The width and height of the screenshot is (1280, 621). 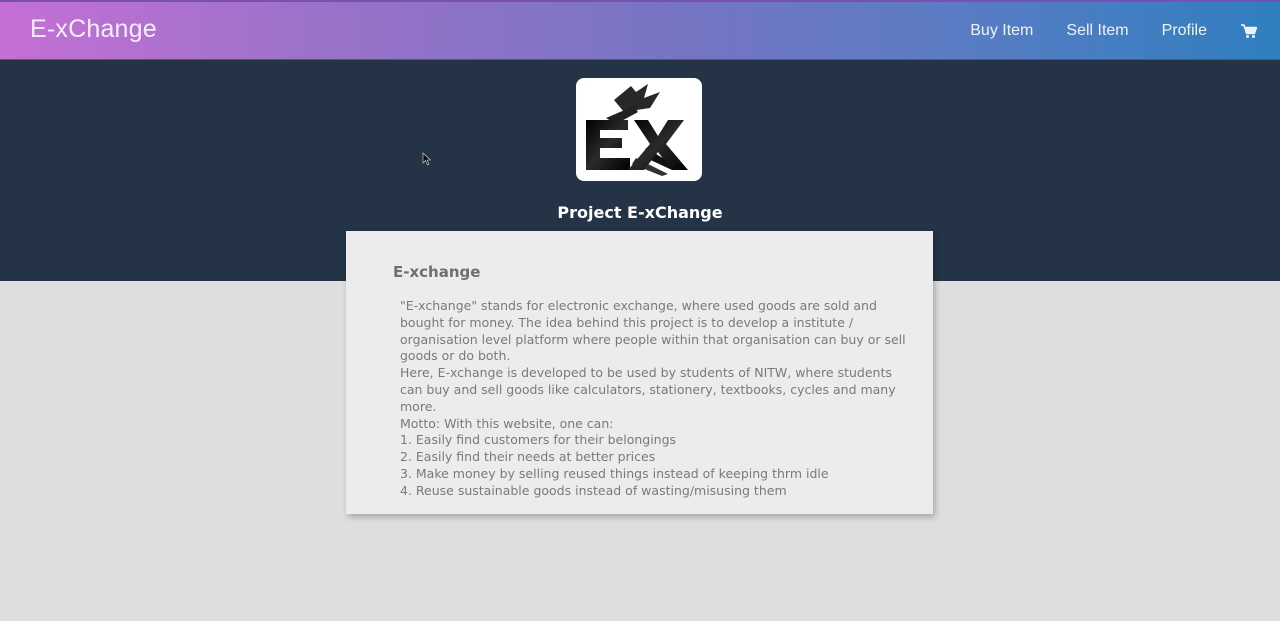 What do you see at coordinates (640, 30) in the screenshot?
I see `navbar: E-xChange Buy Item Sell Item Profile` at bounding box center [640, 30].